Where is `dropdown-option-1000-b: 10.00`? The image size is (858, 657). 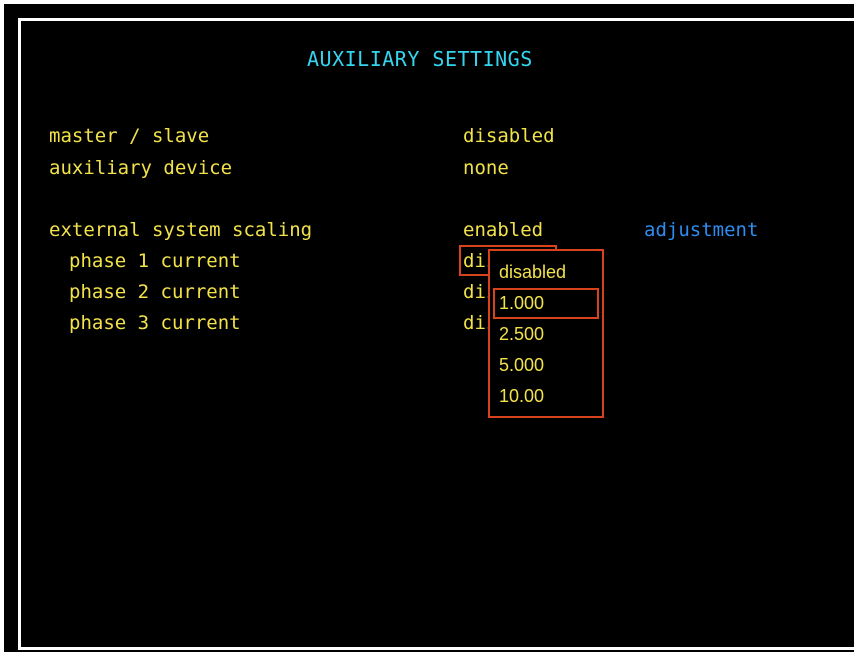 dropdown-option-1000-b: 10.00 is located at coordinates (521, 396).